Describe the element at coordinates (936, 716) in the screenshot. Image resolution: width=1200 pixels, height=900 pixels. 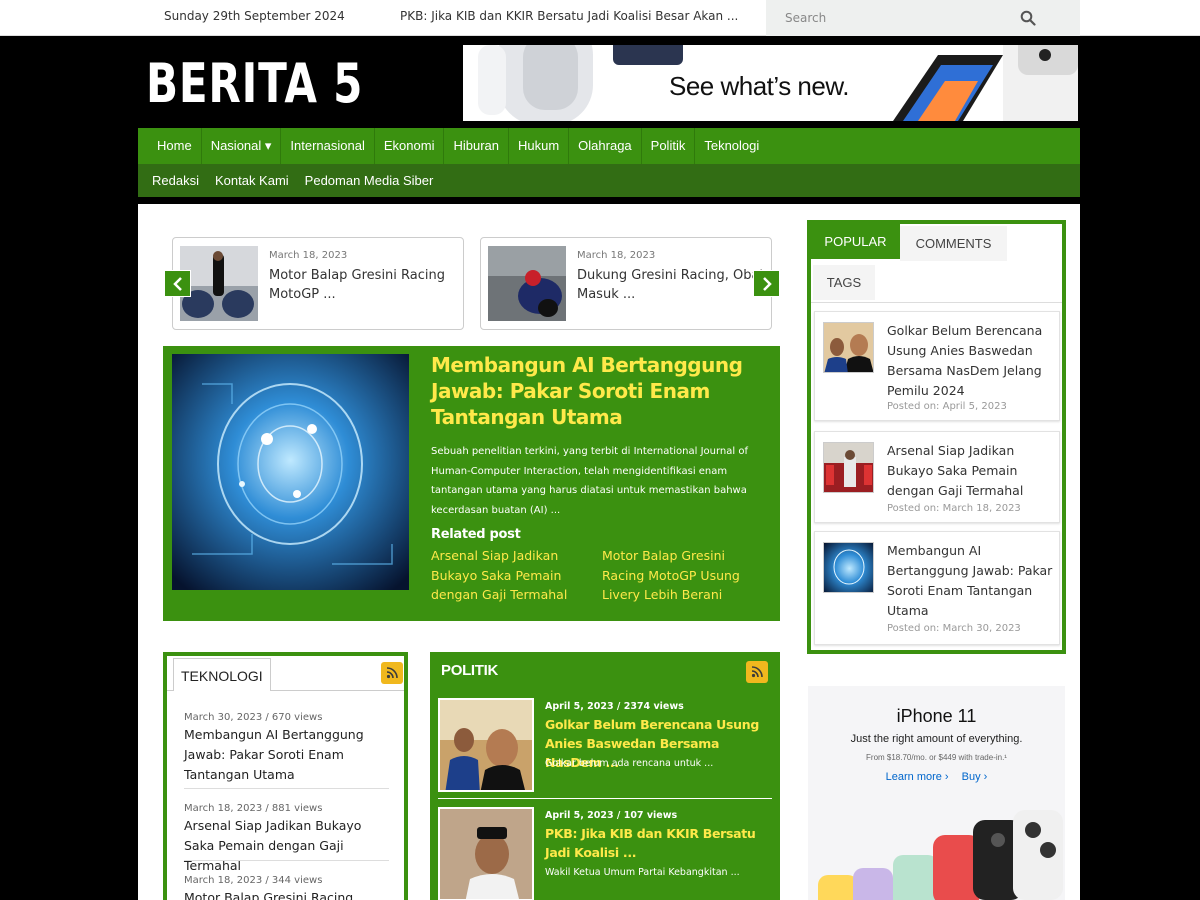
I see `ad-heading: iPhone 11` at that location.